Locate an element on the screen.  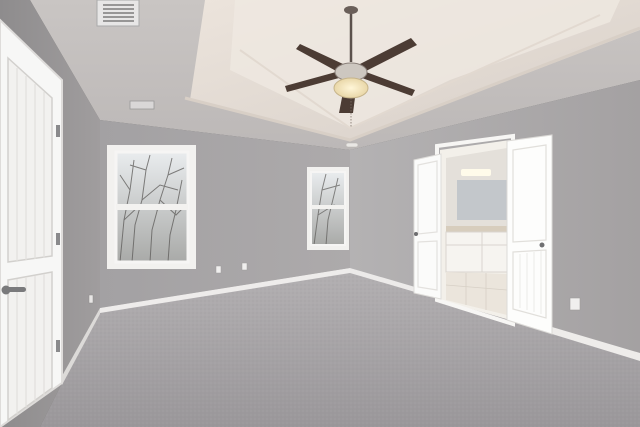
bathroom-door-right is located at coordinates (529, 234).